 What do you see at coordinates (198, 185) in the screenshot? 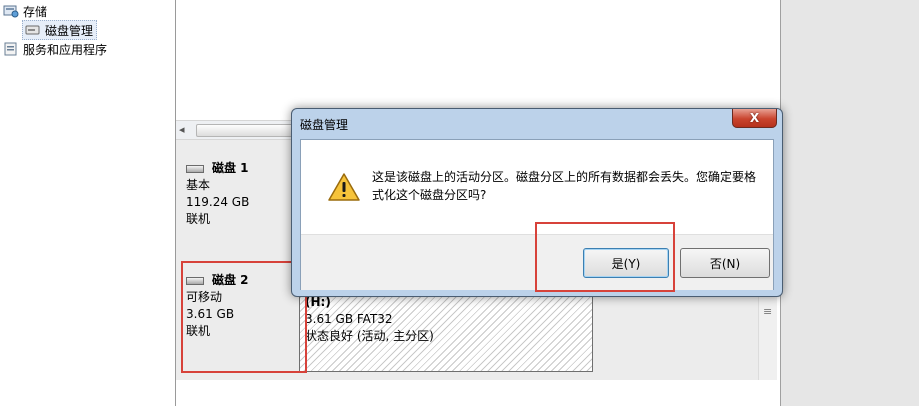
I see `disk-1-type: 基本` at bounding box center [198, 185].